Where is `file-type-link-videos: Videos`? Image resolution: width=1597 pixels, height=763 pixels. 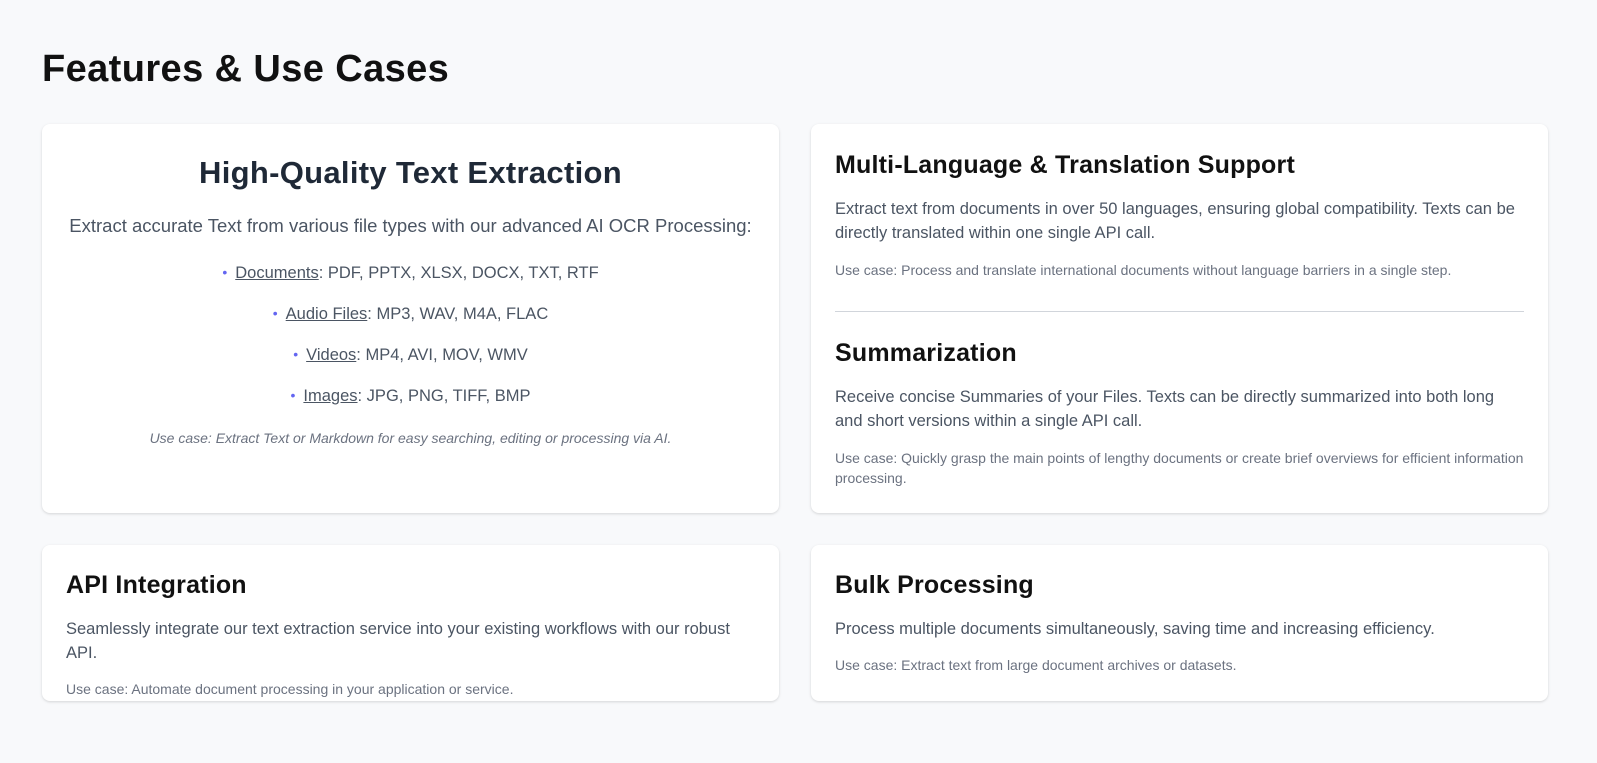
file-type-link-videos: Videos is located at coordinates (331, 355).